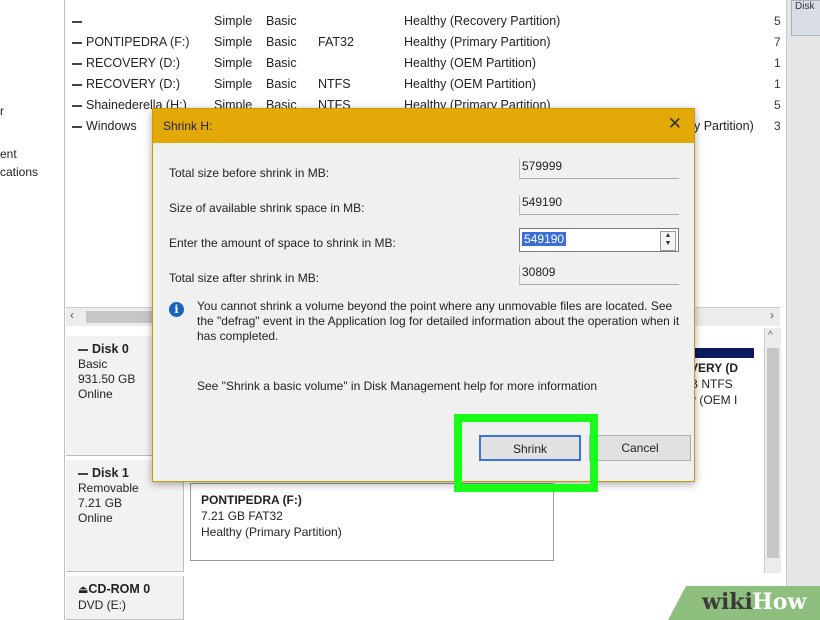 This screenshot has width=820, height=620. Describe the element at coordinates (110, 473) in the screenshot. I see `disk-title: Disk 1` at that location.